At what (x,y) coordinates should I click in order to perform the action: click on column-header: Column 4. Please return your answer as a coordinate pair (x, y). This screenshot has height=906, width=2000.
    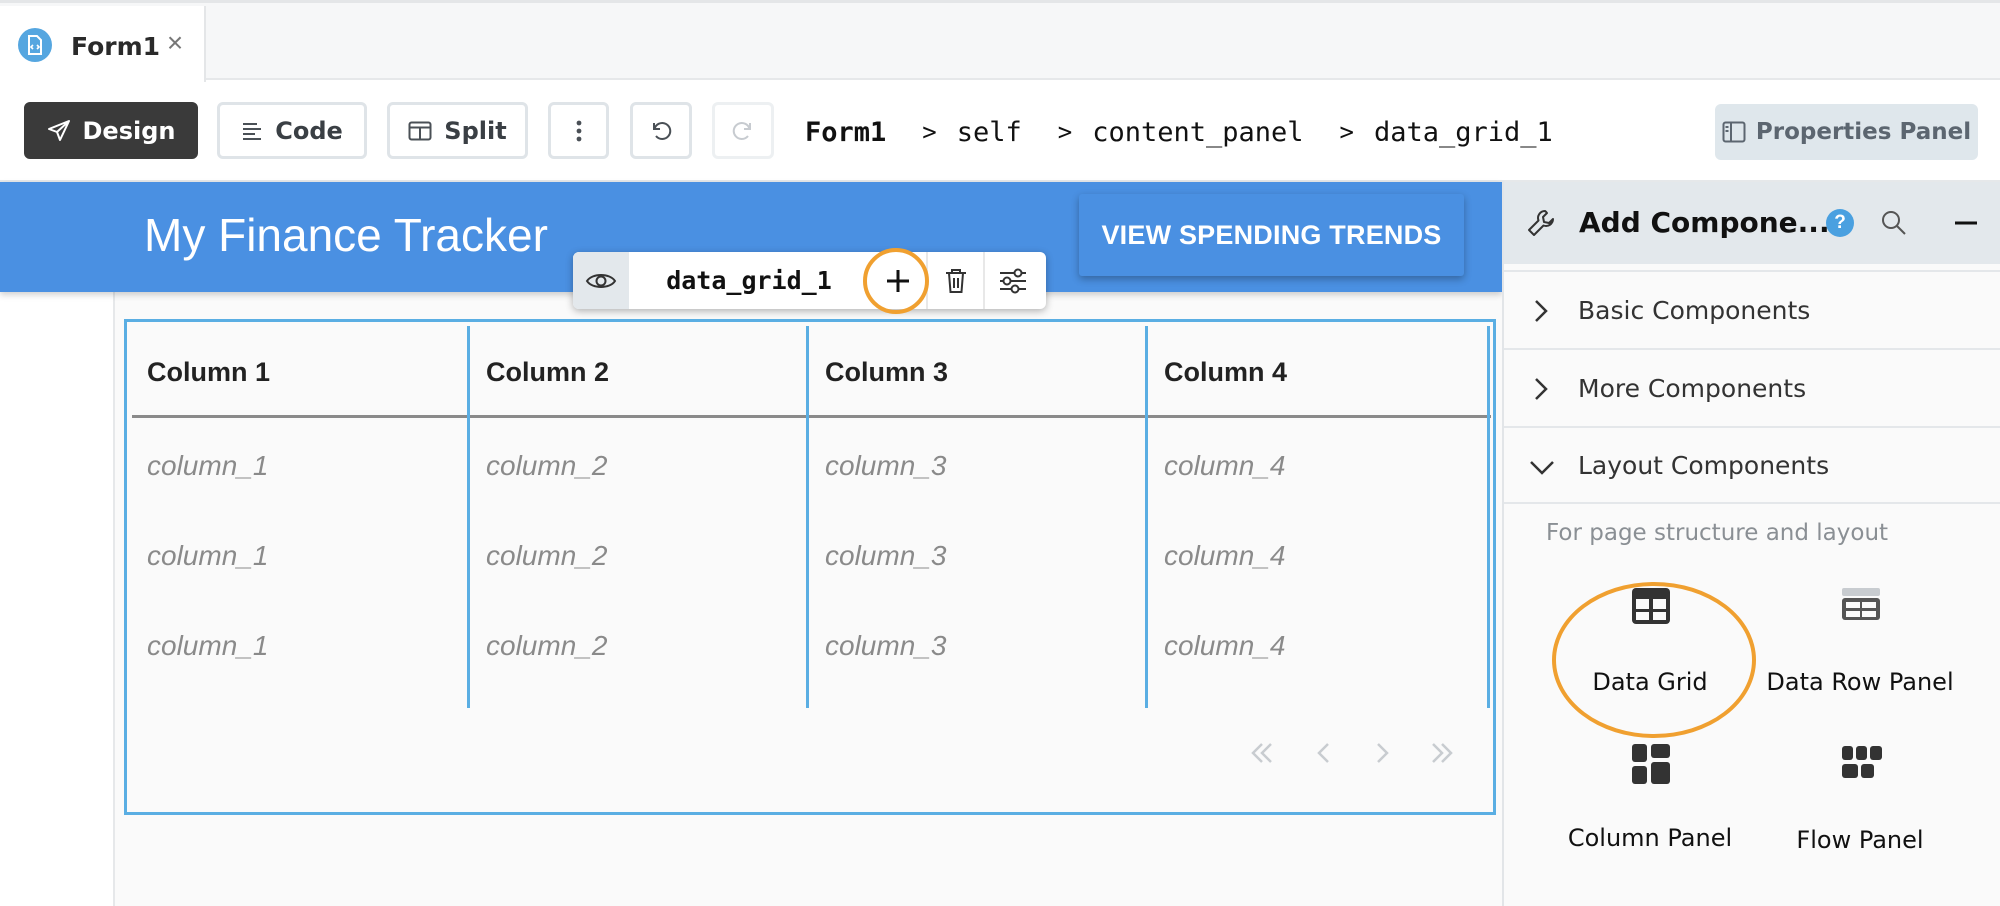
    Looking at the image, I should click on (1225, 372).